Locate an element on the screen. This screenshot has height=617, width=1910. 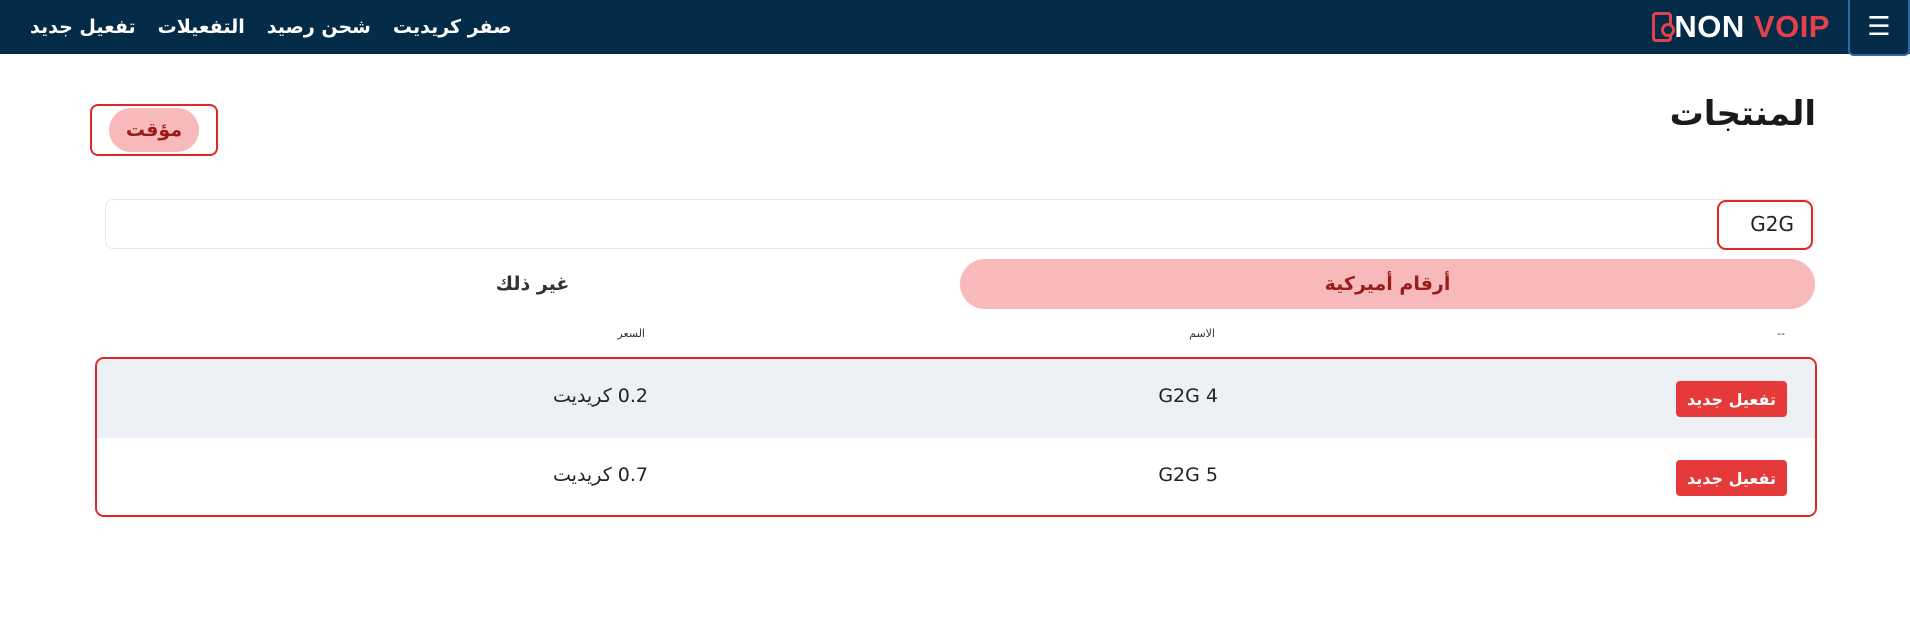
nav-links: تفعيل جديد التفعيلات شحن رصيد صفر كريديت is located at coordinates (271, 27).